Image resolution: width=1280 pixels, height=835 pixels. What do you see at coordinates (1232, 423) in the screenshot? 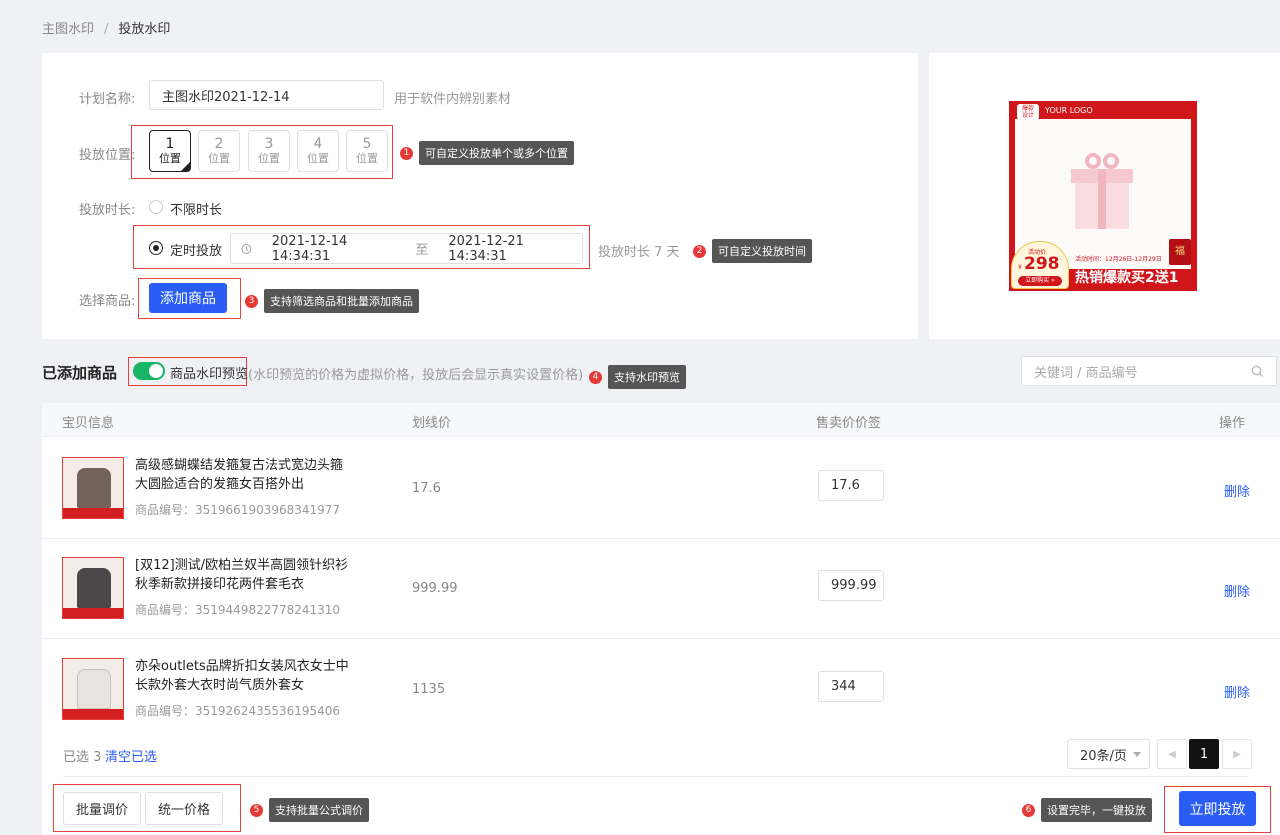
I see `col-action: 操作` at bounding box center [1232, 423].